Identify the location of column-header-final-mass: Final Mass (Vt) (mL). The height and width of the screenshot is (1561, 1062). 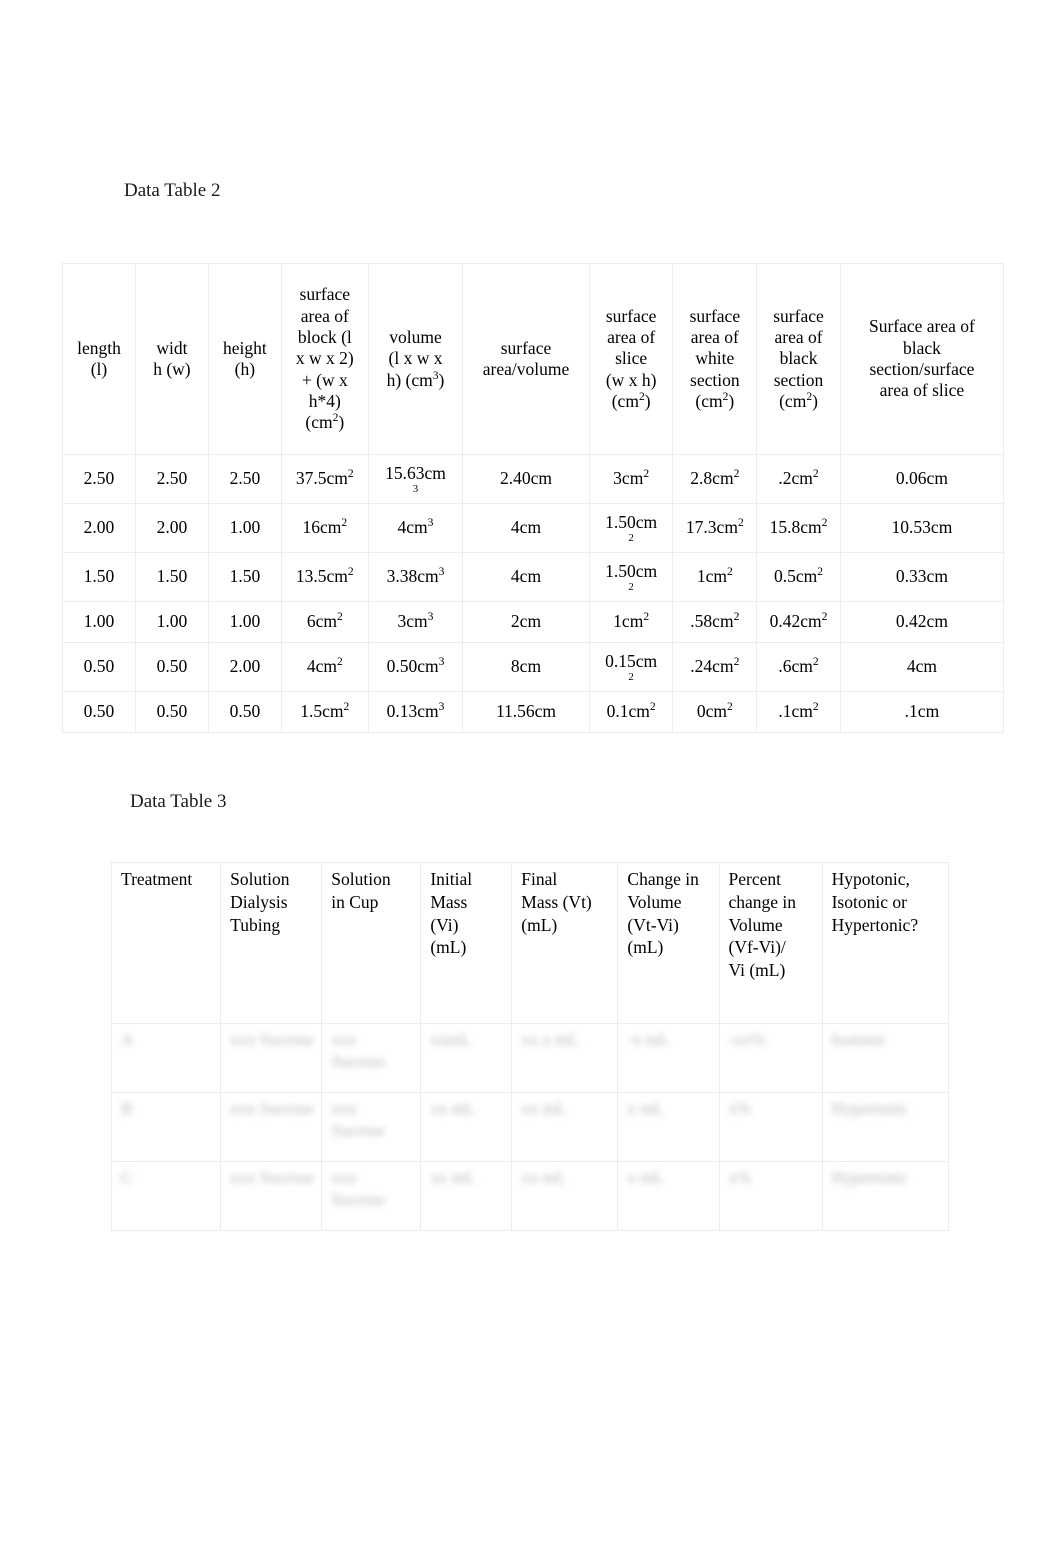
(565, 943).